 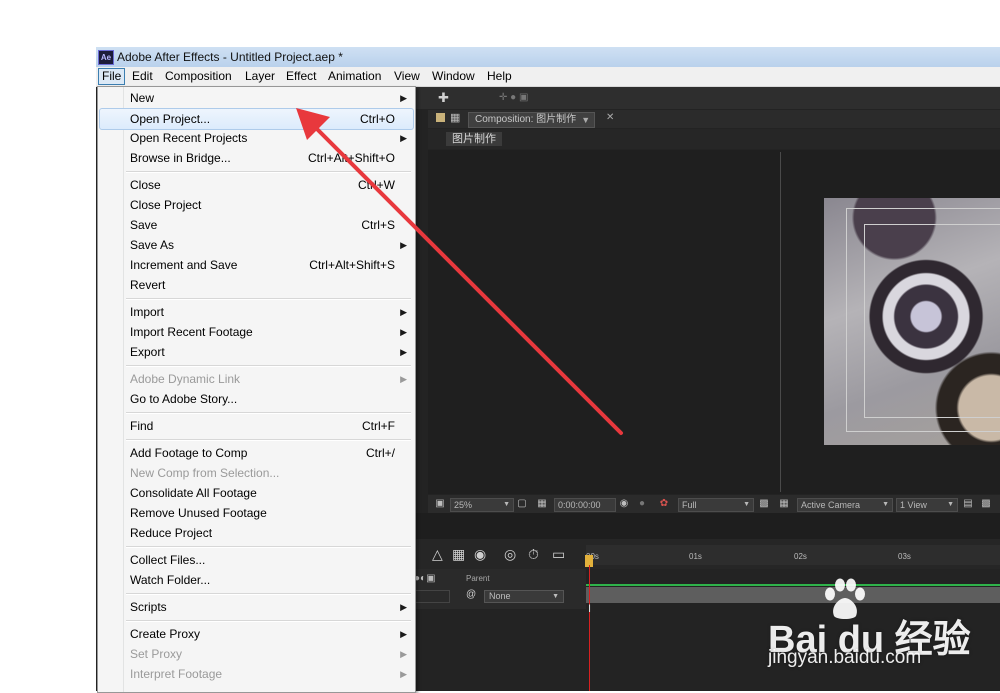 What do you see at coordinates (440, 117) in the screenshot?
I see `panel-lock-icon` at bounding box center [440, 117].